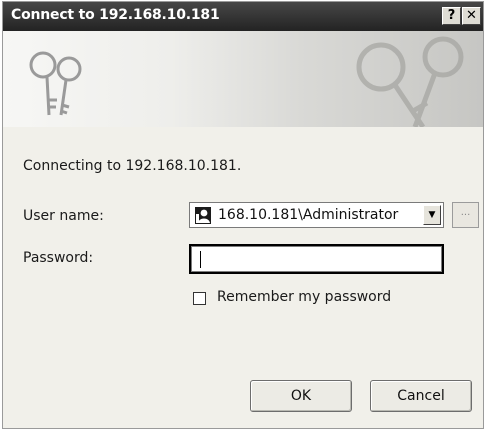 This screenshot has height=432, width=487. Describe the element at coordinates (451, 16) in the screenshot. I see `help-button: ?` at that location.